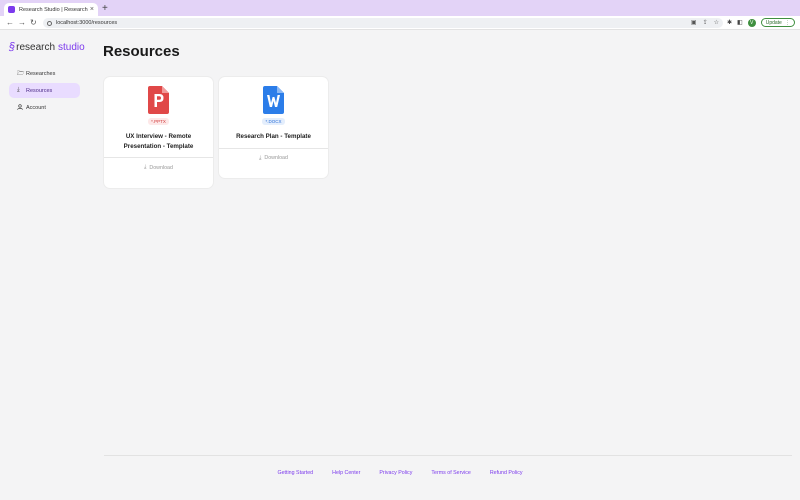 The image size is (800, 500). What do you see at coordinates (450, 473) in the screenshot?
I see `footer-link-terms-of-service: Terms of Service` at bounding box center [450, 473].